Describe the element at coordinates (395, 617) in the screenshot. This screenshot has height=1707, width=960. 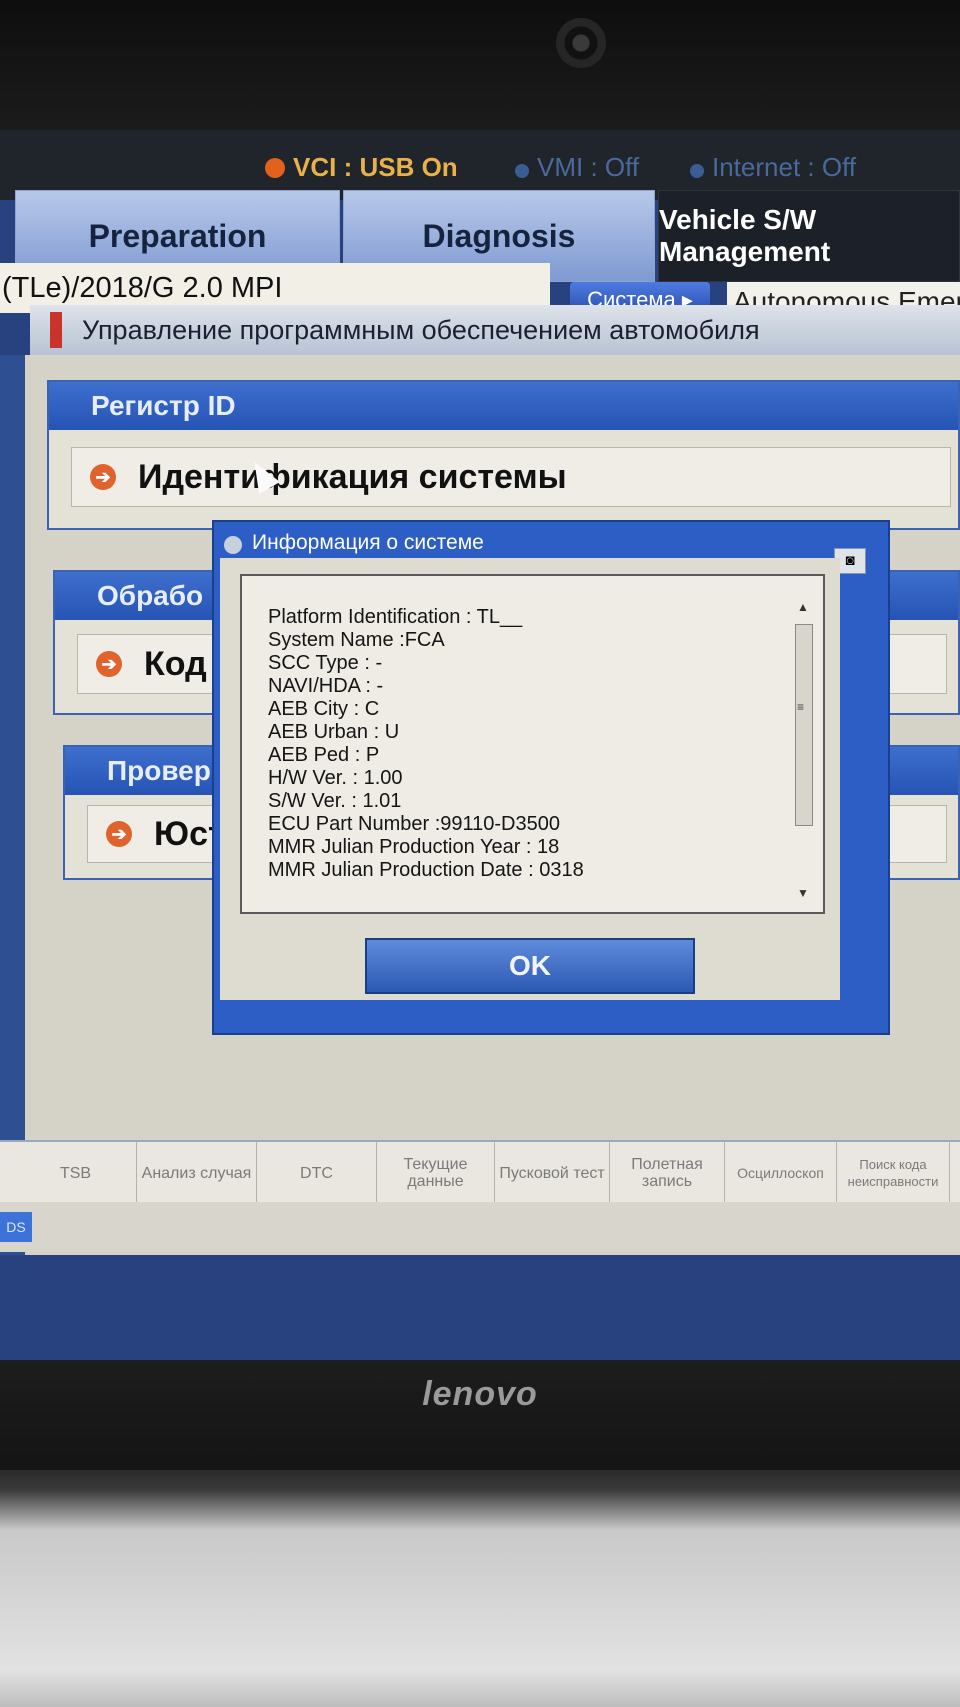
I see `info-line: Platform Identification : TL__` at that location.